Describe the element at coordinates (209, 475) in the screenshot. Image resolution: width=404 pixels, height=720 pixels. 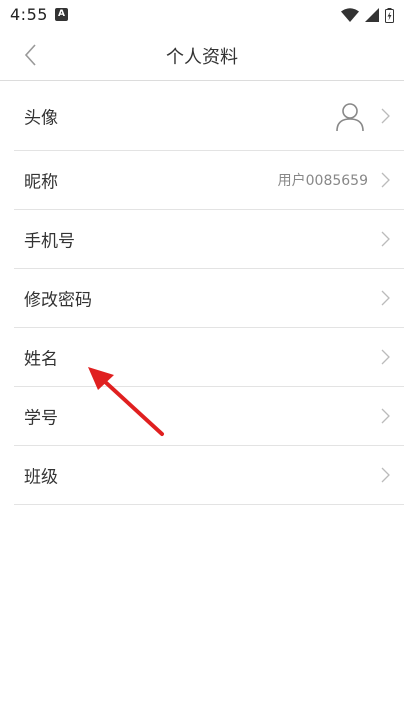
I see `row-class: 班级` at that location.